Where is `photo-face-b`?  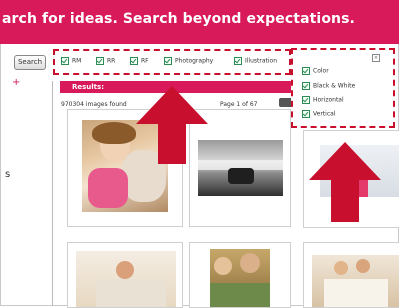 photo-face-b is located at coordinates (250, 263).